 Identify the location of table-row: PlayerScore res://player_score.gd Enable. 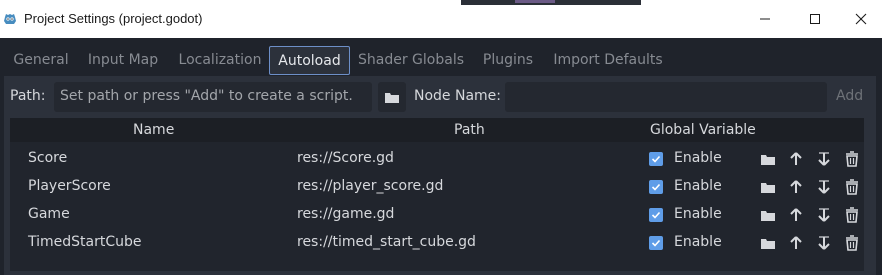
(437, 187).